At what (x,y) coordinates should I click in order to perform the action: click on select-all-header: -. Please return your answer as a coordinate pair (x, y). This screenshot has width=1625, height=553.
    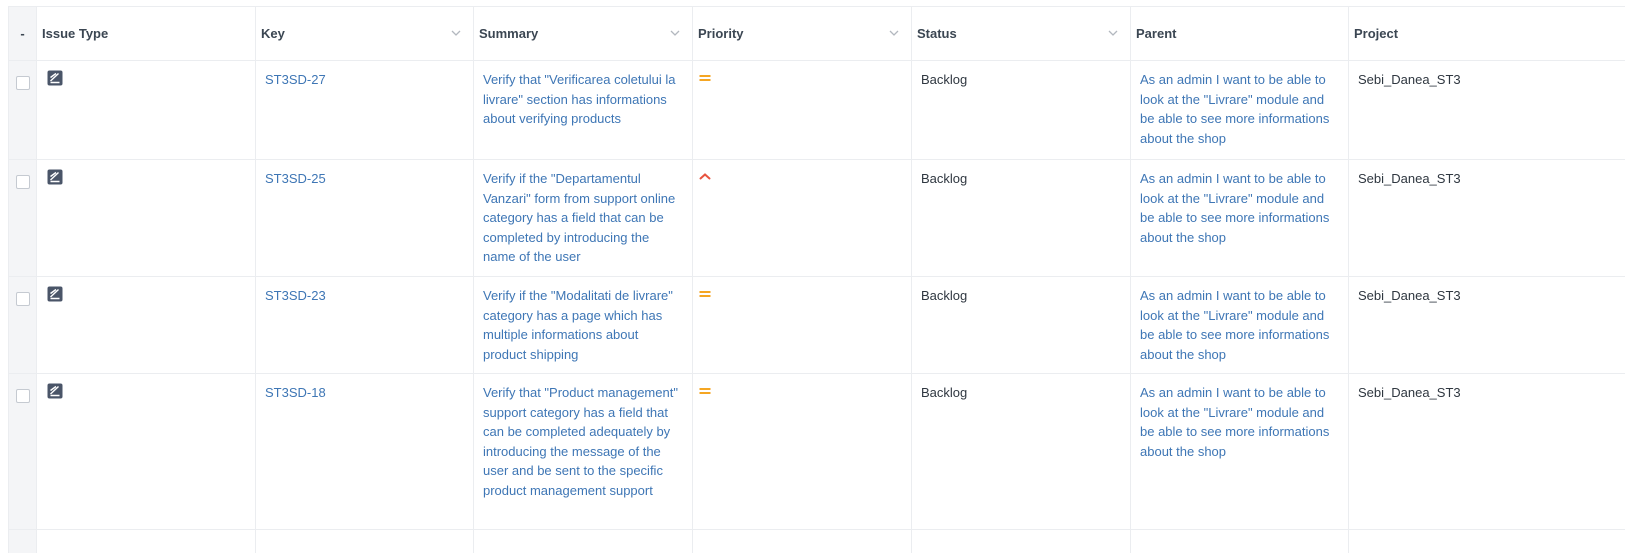
    Looking at the image, I should click on (22, 33).